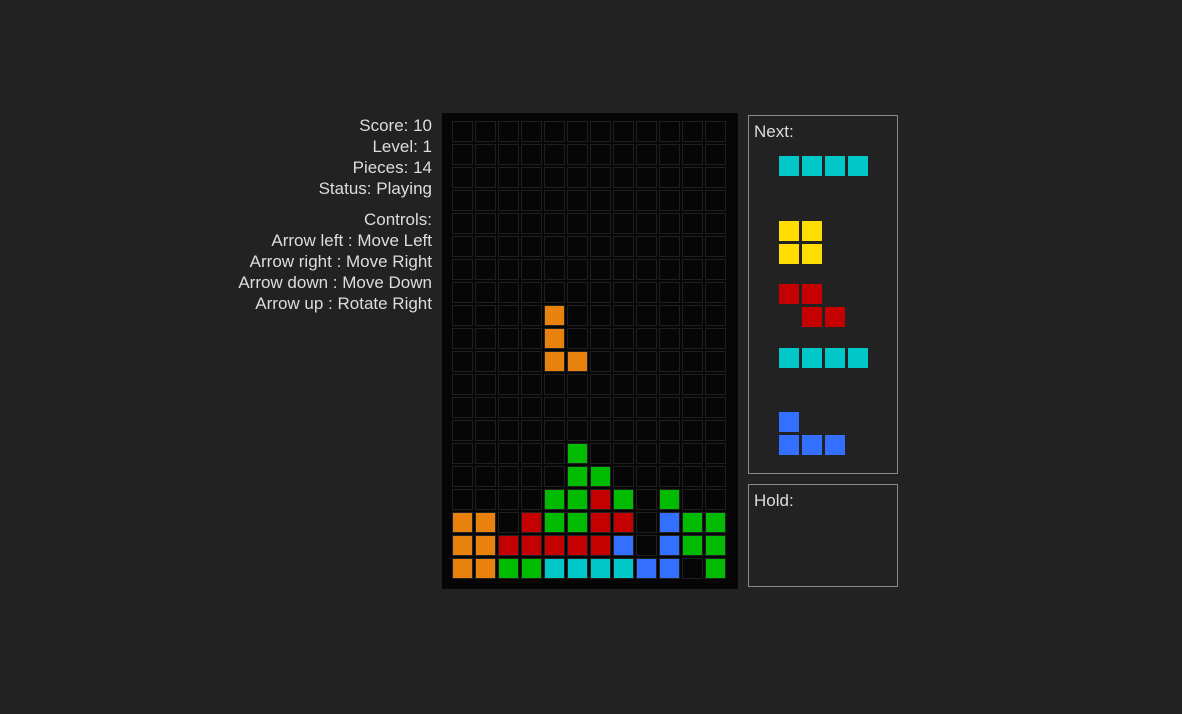 This screenshot has width=1182, height=714. Describe the element at coordinates (340, 261) in the screenshot. I see `control-move-right: Arrow right : Move Right` at that location.